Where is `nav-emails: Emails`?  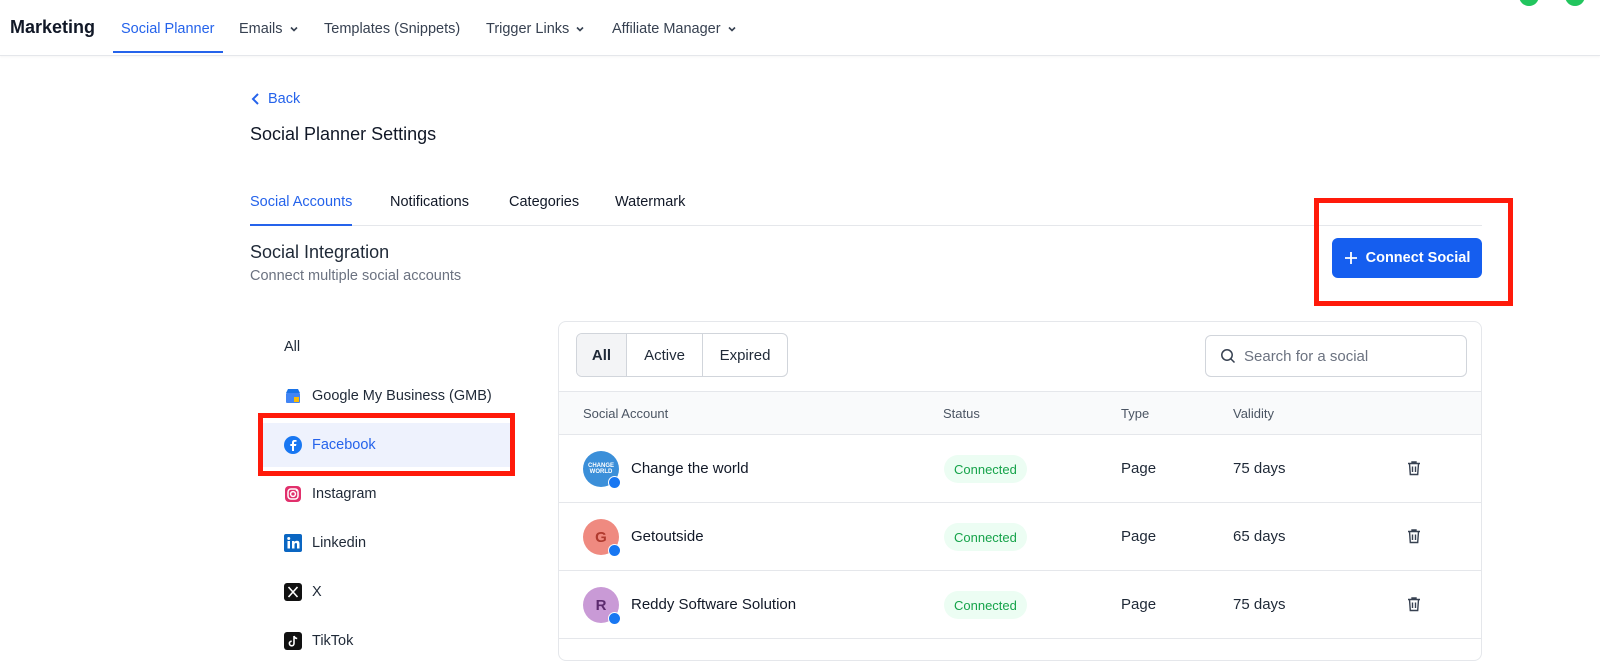 nav-emails: Emails is located at coordinates (269, 29).